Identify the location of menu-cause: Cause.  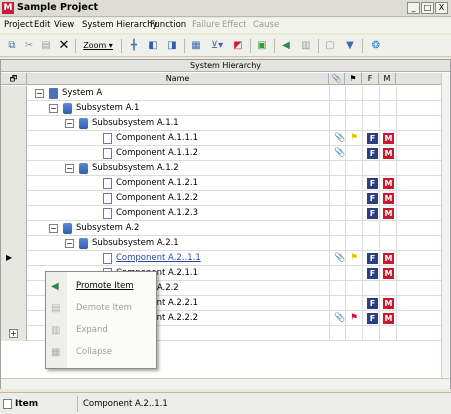
(266, 25).